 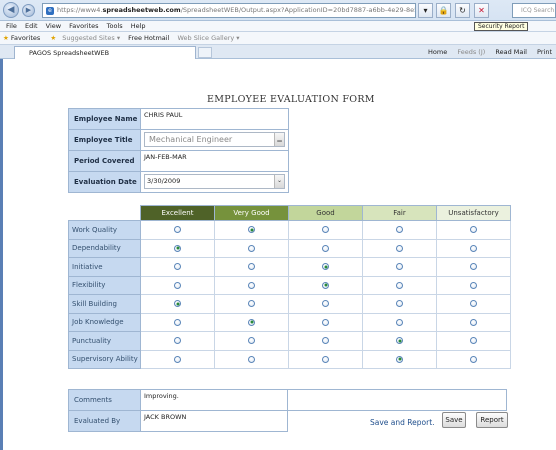 What do you see at coordinates (53, 38) in the screenshot?
I see `add-favorite-icon: ★` at bounding box center [53, 38].